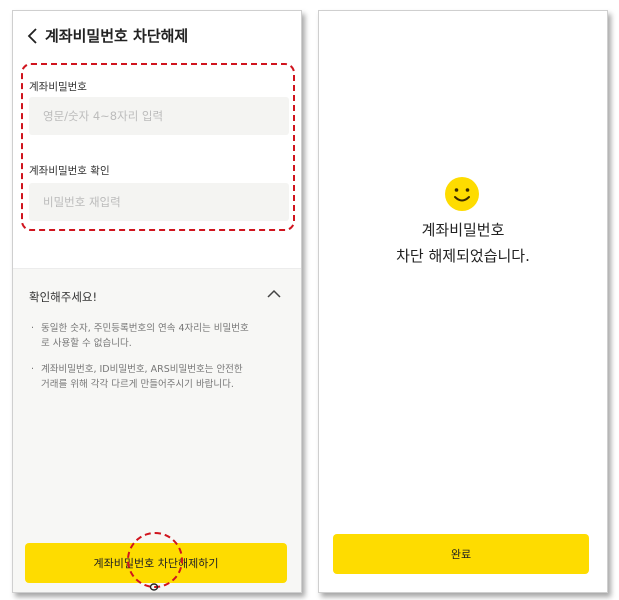 The height and width of the screenshot is (600, 619). What do you see at coordinates (463, 230) in the screenshot?
I see `completion-message-line1: 계좌비밀번호` at bounding box center [463, 230].